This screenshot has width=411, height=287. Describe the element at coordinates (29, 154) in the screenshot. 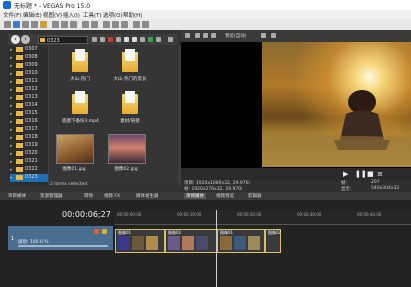

I see `tree-item: ▸ 0320` at that location.